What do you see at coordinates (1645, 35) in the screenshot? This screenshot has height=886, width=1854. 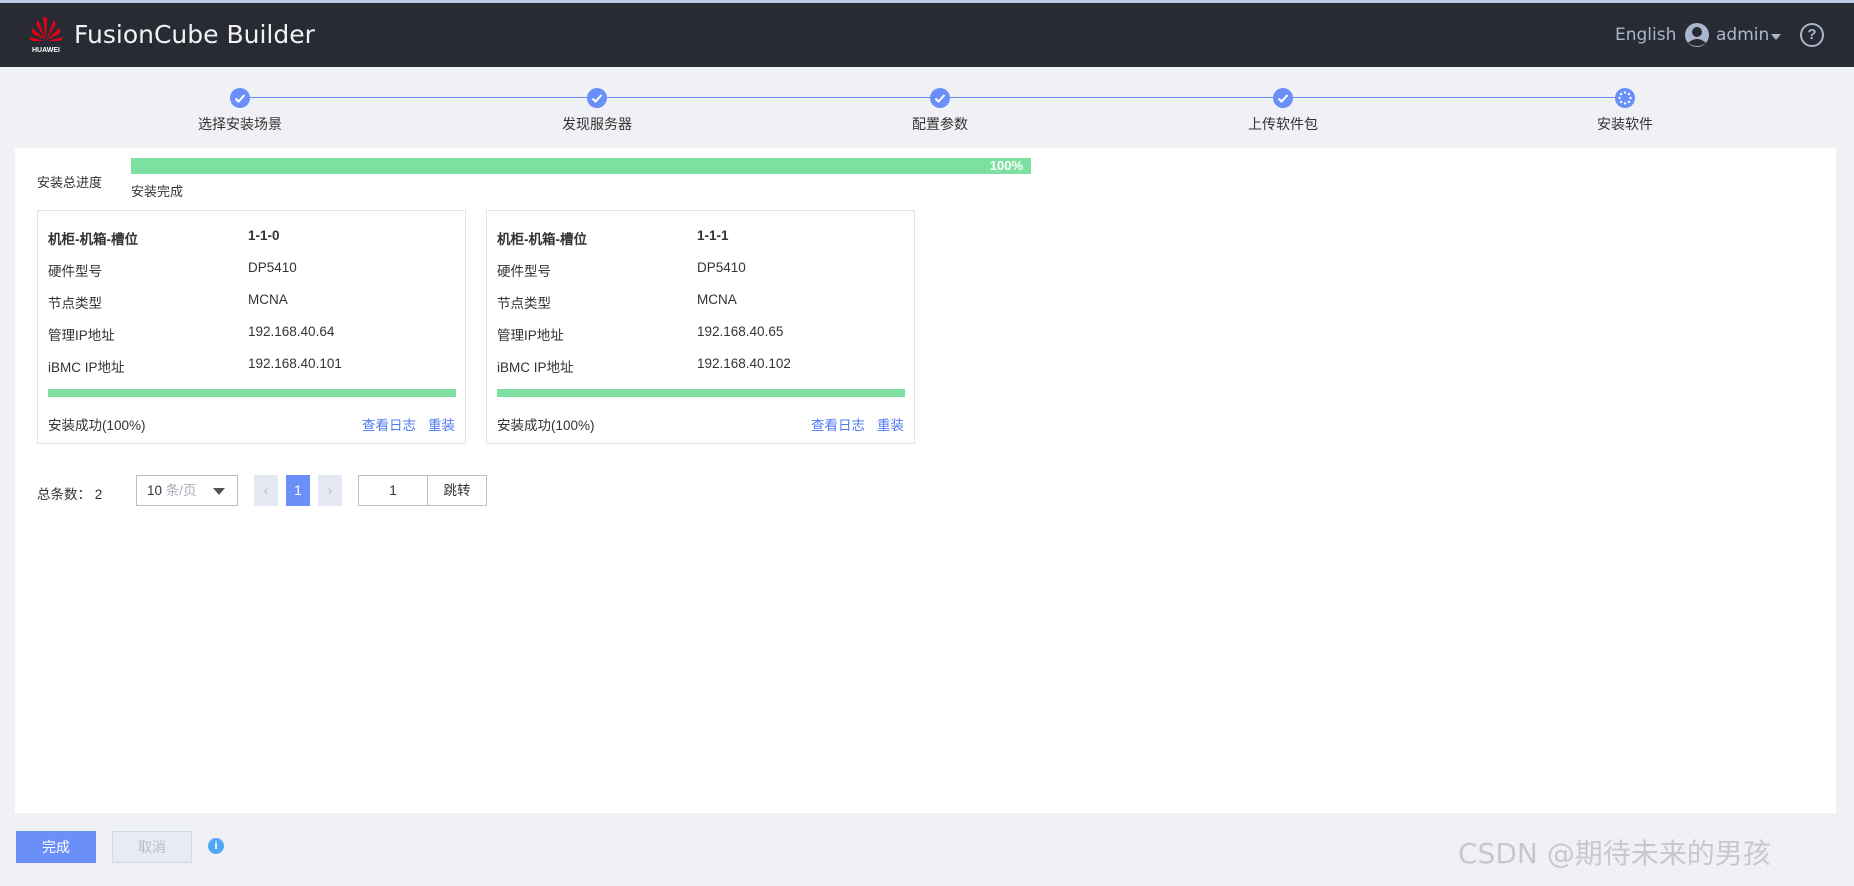 I see `language-switch: English` at bounding box center [1645, 35].